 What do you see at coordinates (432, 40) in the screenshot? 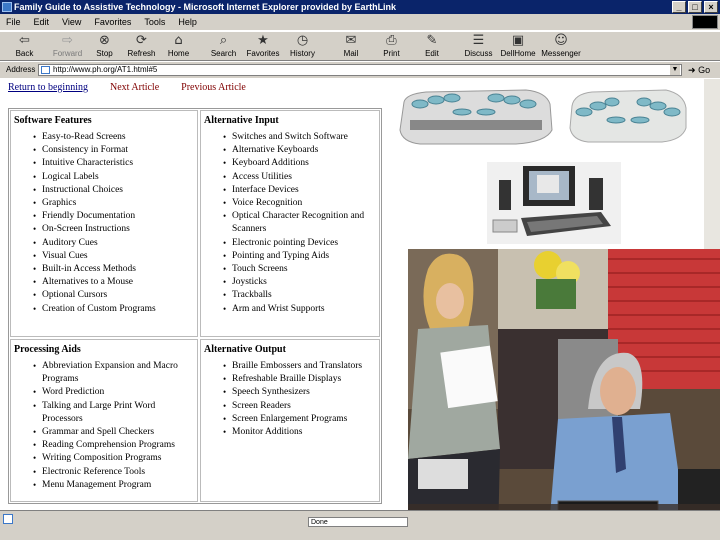
I see `edit-icon: ✎` at bounding box center [432, 40].